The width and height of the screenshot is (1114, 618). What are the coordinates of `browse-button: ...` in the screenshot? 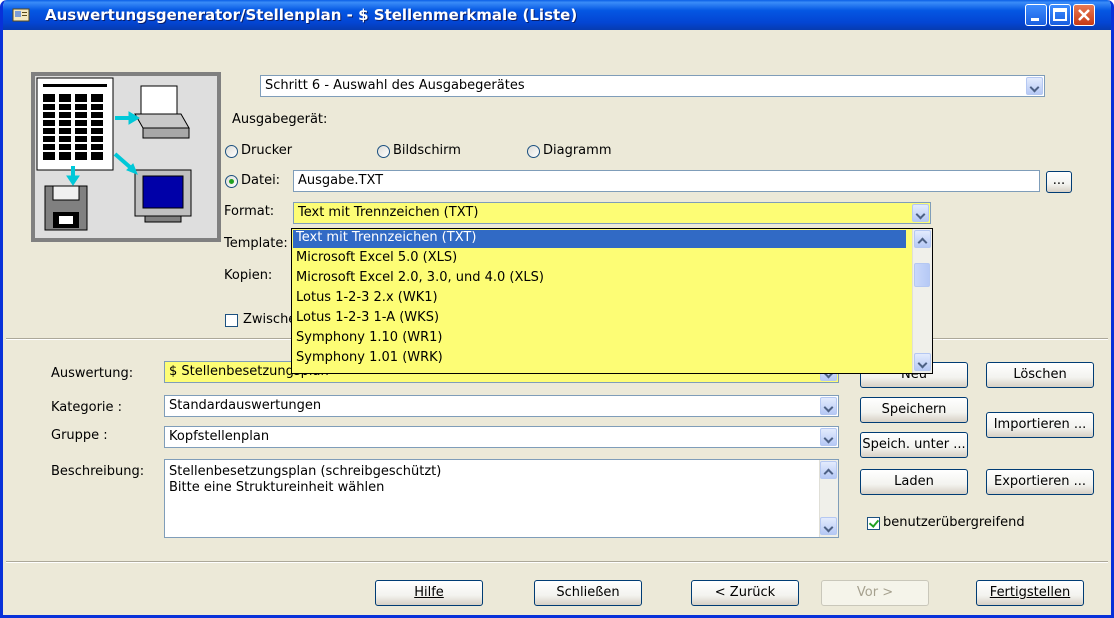 It's located at (1059, 182).